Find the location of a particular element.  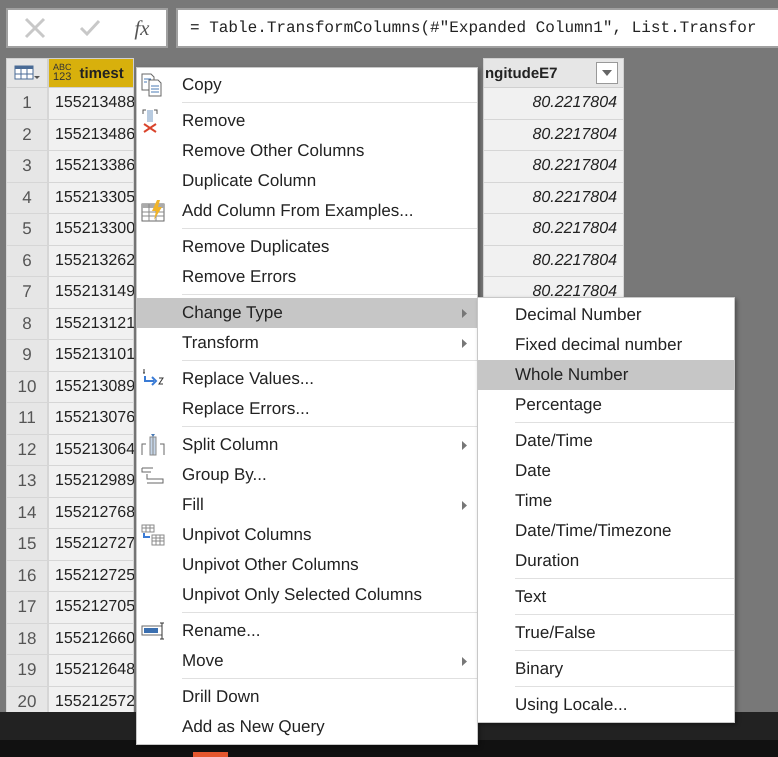

function-button: fx is located at coordinates (142, 28).